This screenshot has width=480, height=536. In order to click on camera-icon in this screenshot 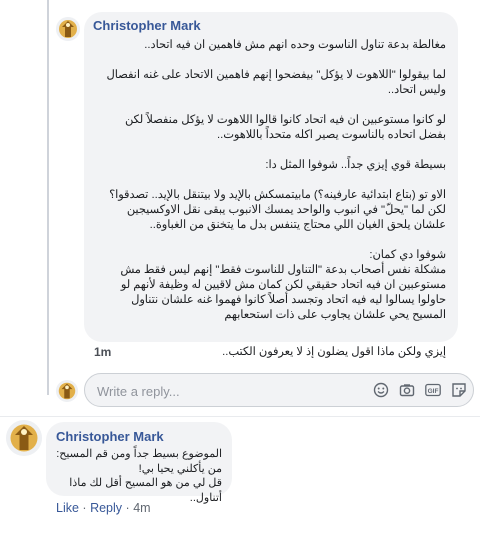, I will do `click(407, 390)`.